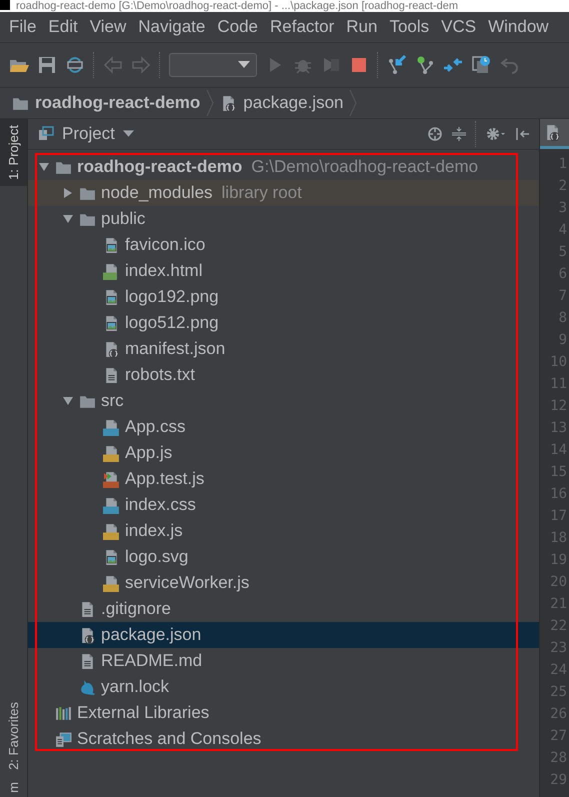 The height and width of the screenshot is (797, 569). I want to click on tool-window-tab: 1: Project, so click(13, 152).